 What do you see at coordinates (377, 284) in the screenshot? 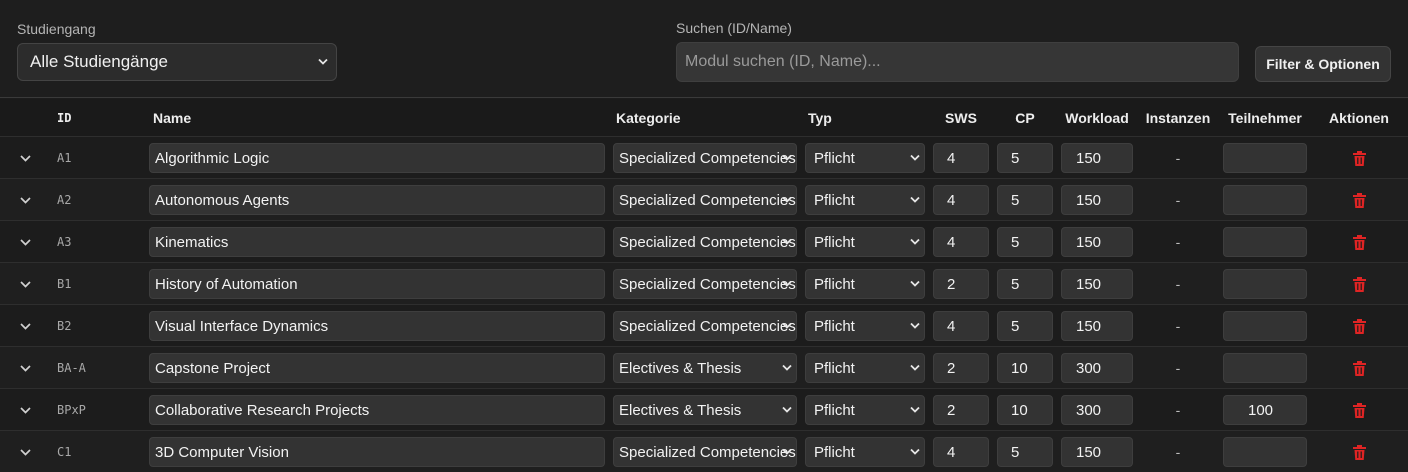
I see `module-name-input: History of Automation` at bounding box center [377, 284].